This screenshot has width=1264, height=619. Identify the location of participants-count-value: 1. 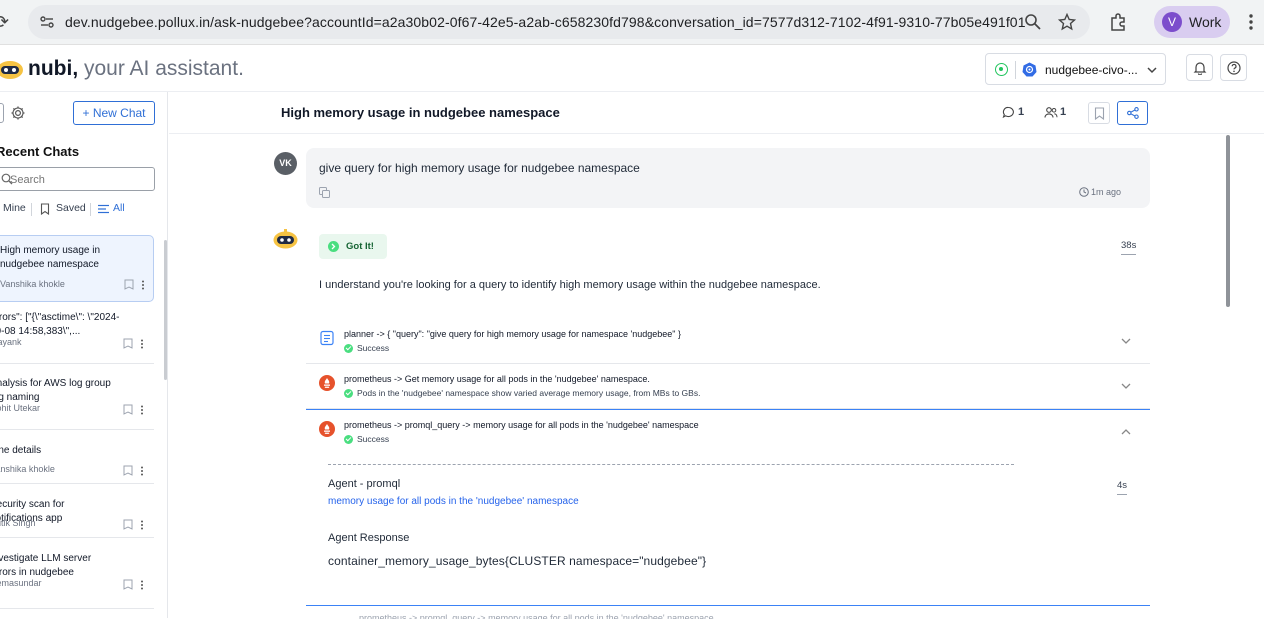
(1063, 112).